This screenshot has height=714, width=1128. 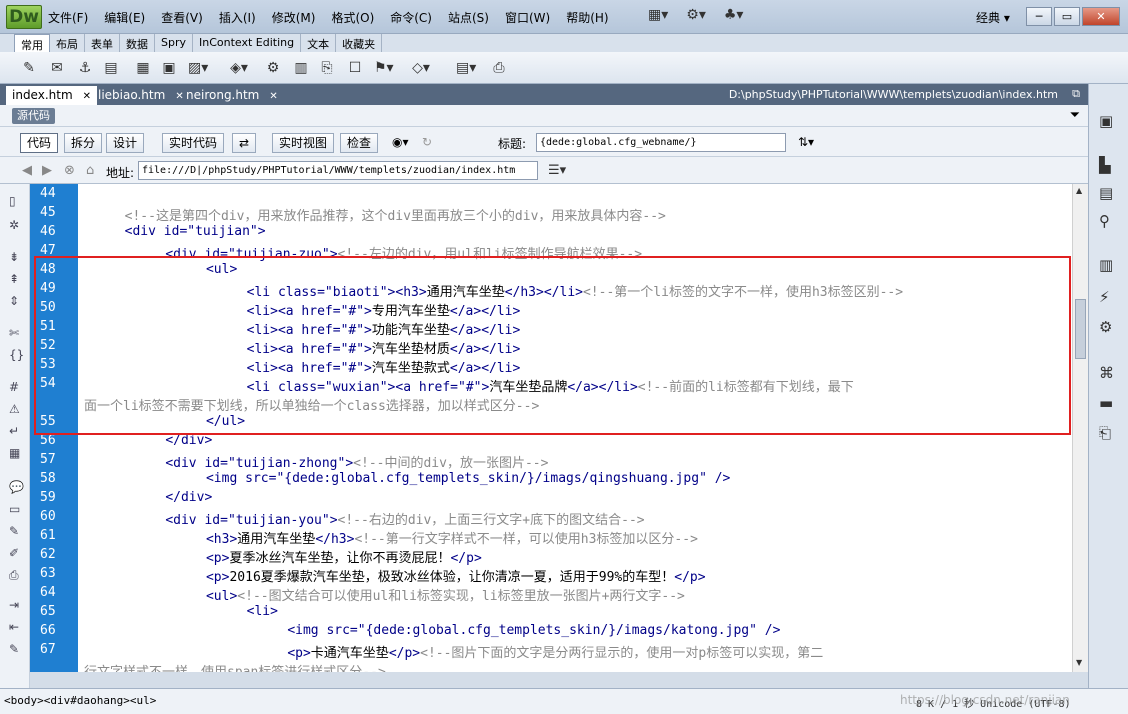 I want to click on tag-chooser-icon: ⎙, so click(x=499, y=68).